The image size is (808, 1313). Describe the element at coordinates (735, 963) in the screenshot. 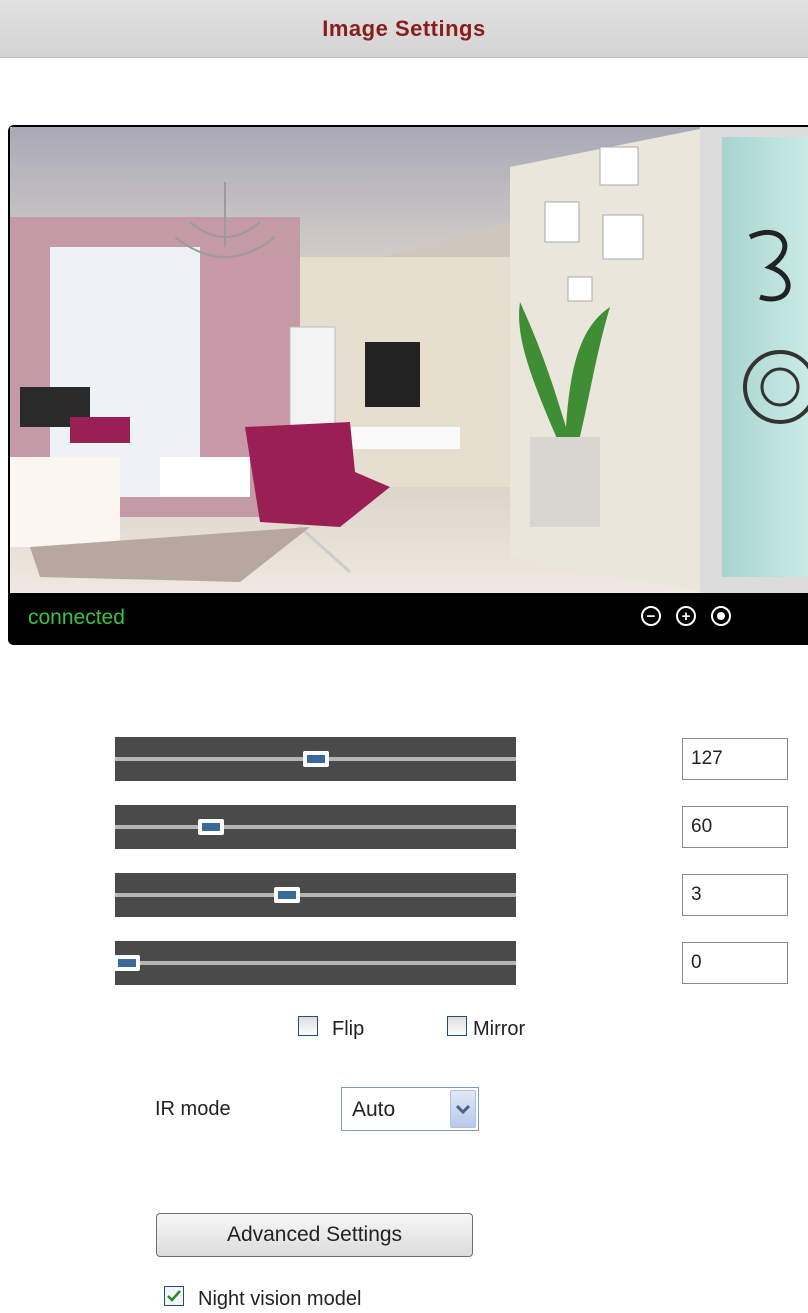

I see `saturation-value-input` at that location.